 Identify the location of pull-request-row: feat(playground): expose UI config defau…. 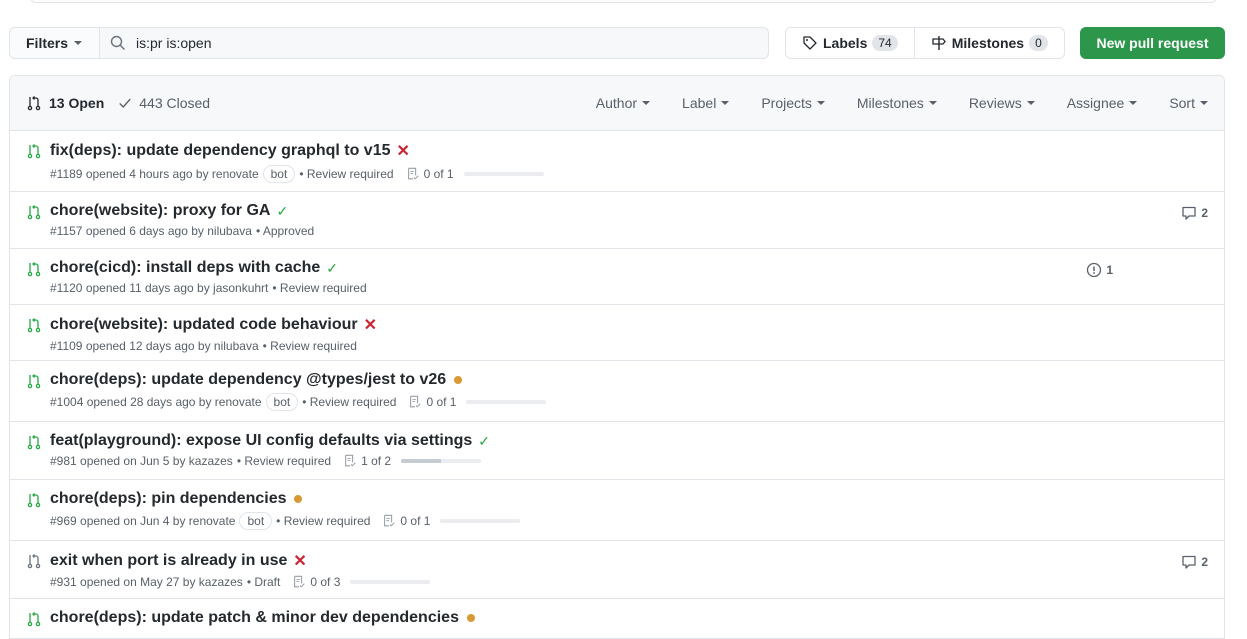
(617, 451).